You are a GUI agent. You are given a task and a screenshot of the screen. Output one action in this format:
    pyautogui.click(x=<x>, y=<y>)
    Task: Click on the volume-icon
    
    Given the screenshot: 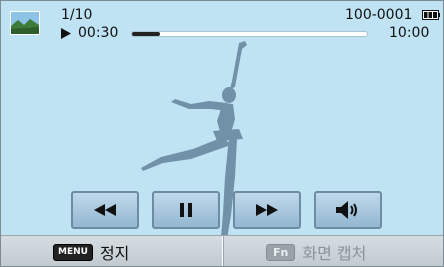 What is the action you would take?
    pyautogui.click(x=346, y=210)
    